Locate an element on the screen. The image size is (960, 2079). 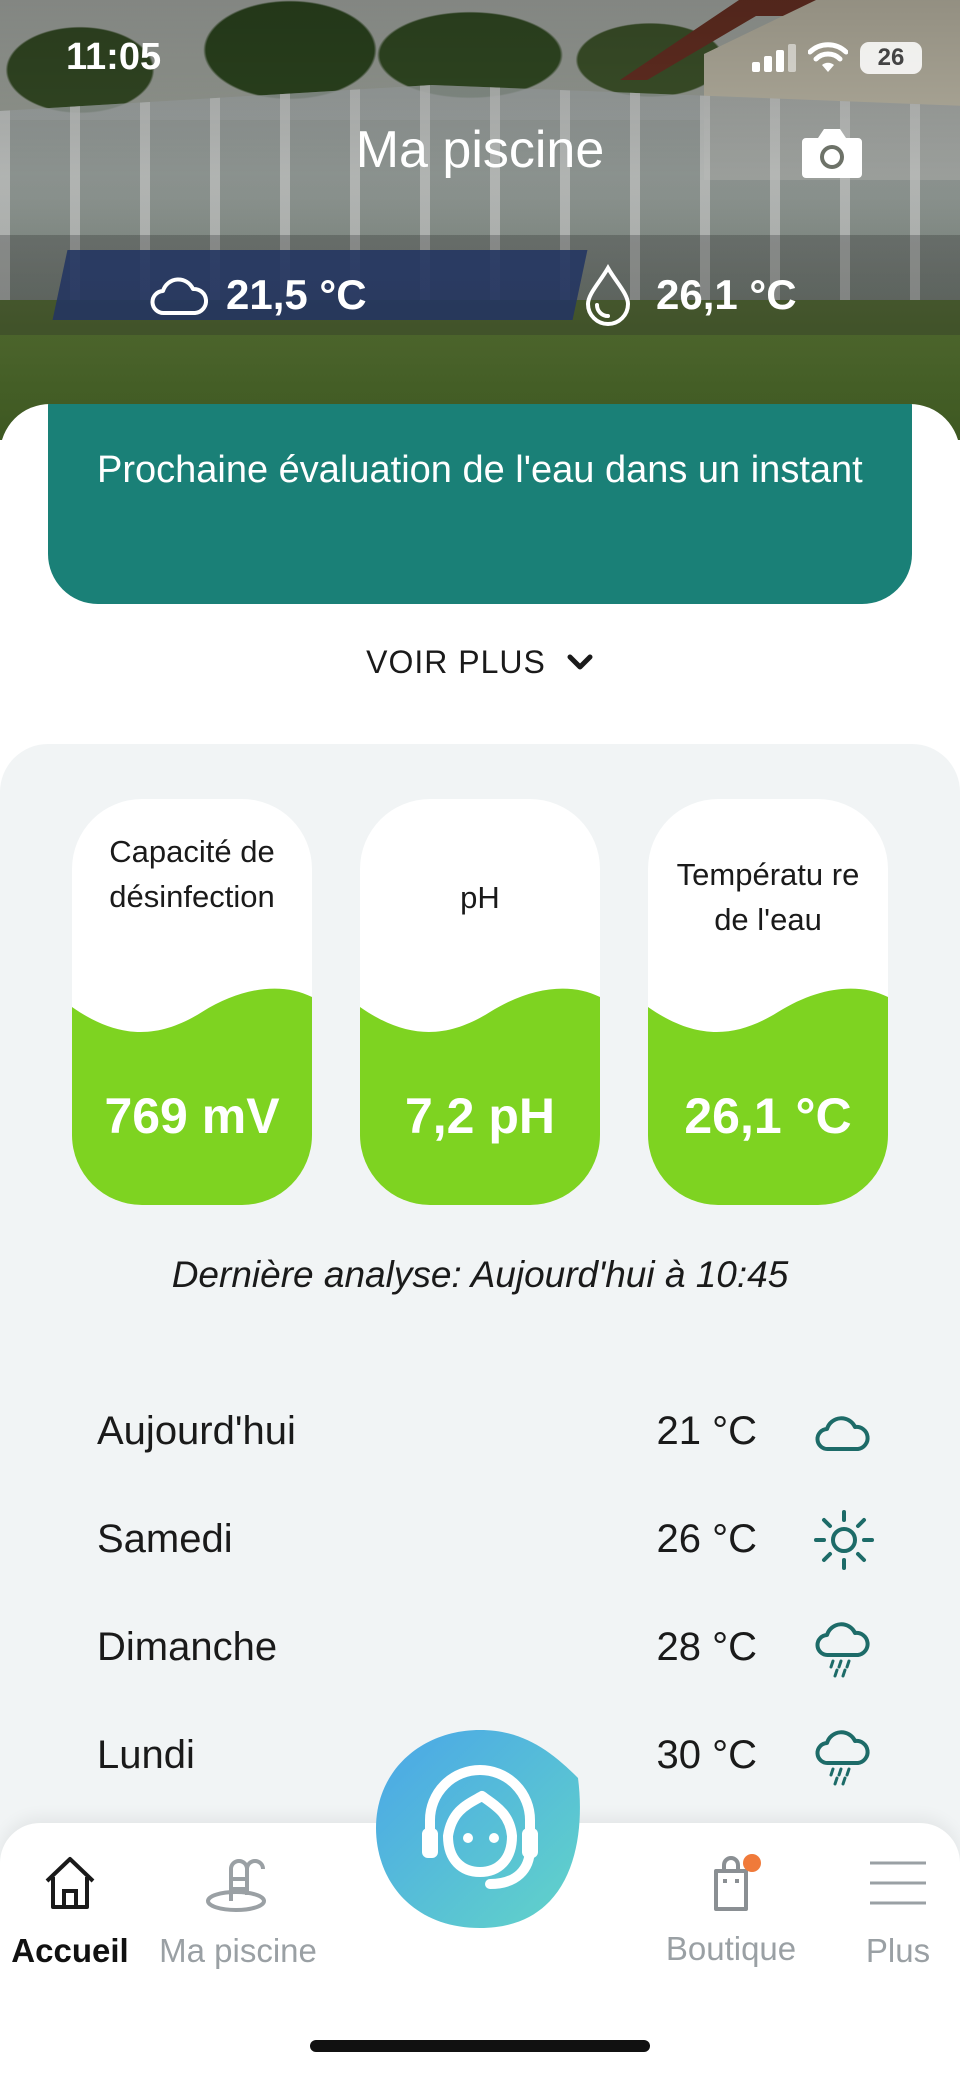
metric-label: Températu re de l'eau is located at coordinates (768, 897).